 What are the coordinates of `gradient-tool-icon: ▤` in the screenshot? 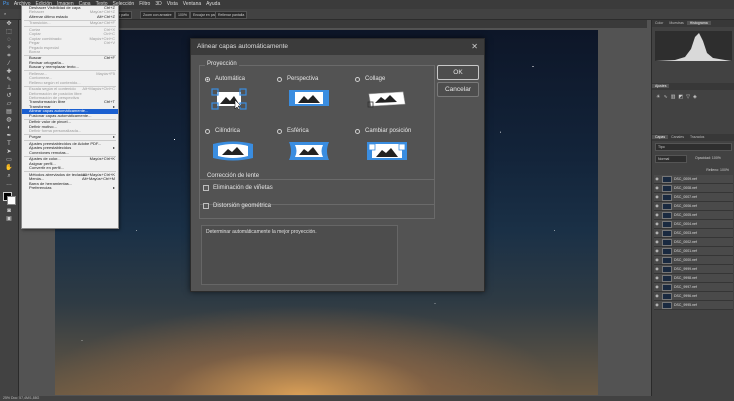 It's located at (9, 112).